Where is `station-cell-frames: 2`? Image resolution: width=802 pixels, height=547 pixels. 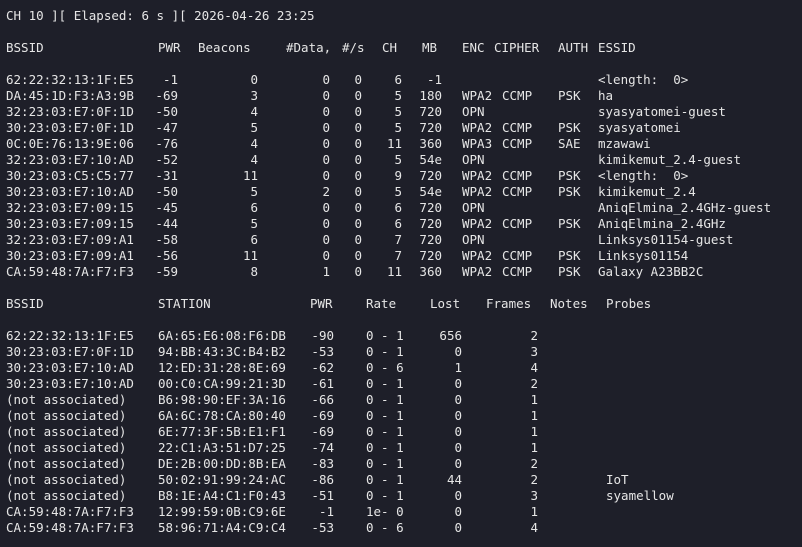 station-cell-frames: 2 is located at coordinates (534, 479).